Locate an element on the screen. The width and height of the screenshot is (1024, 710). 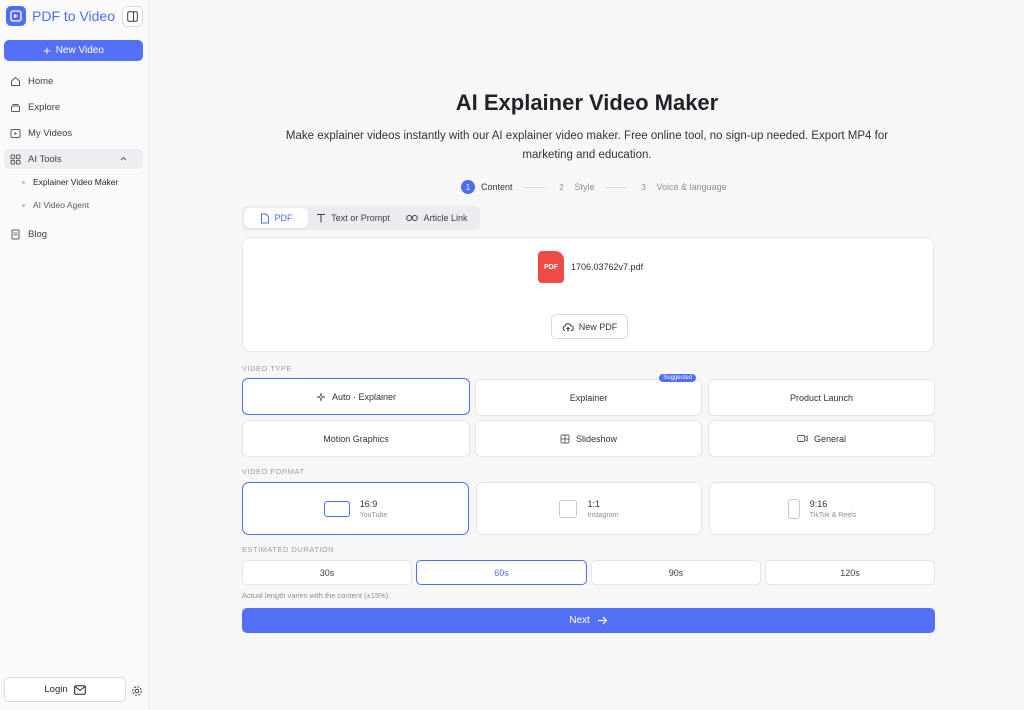
sidebar-subitem-explainer-video-maker: Explainer Video Maker is located at coordinates (70, 182).